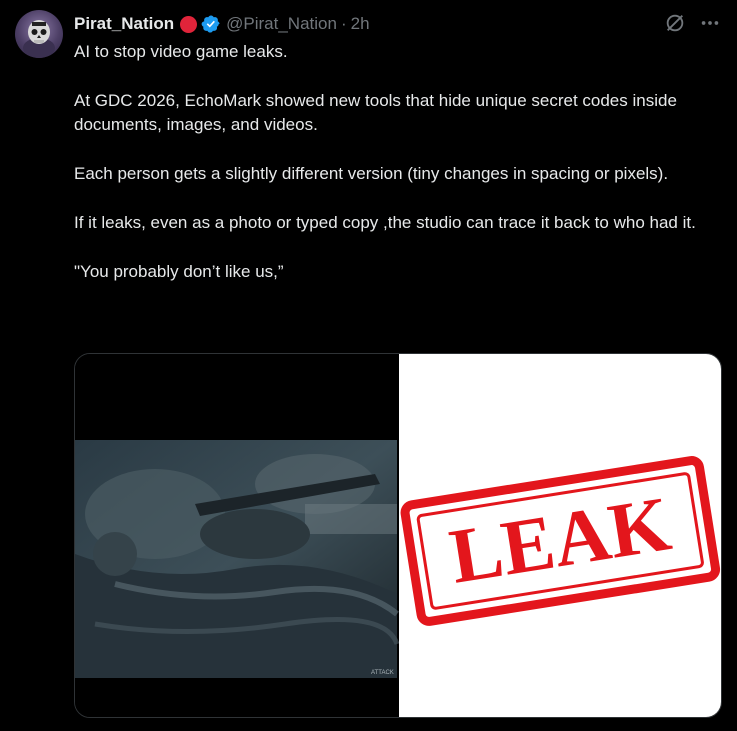 The width and height of the screenshot is (737, 731). Describe the element at coordinates (179, 271) in the screenshot. I see `tweet-paragraph: "You probably don’t like us,”` at that location.